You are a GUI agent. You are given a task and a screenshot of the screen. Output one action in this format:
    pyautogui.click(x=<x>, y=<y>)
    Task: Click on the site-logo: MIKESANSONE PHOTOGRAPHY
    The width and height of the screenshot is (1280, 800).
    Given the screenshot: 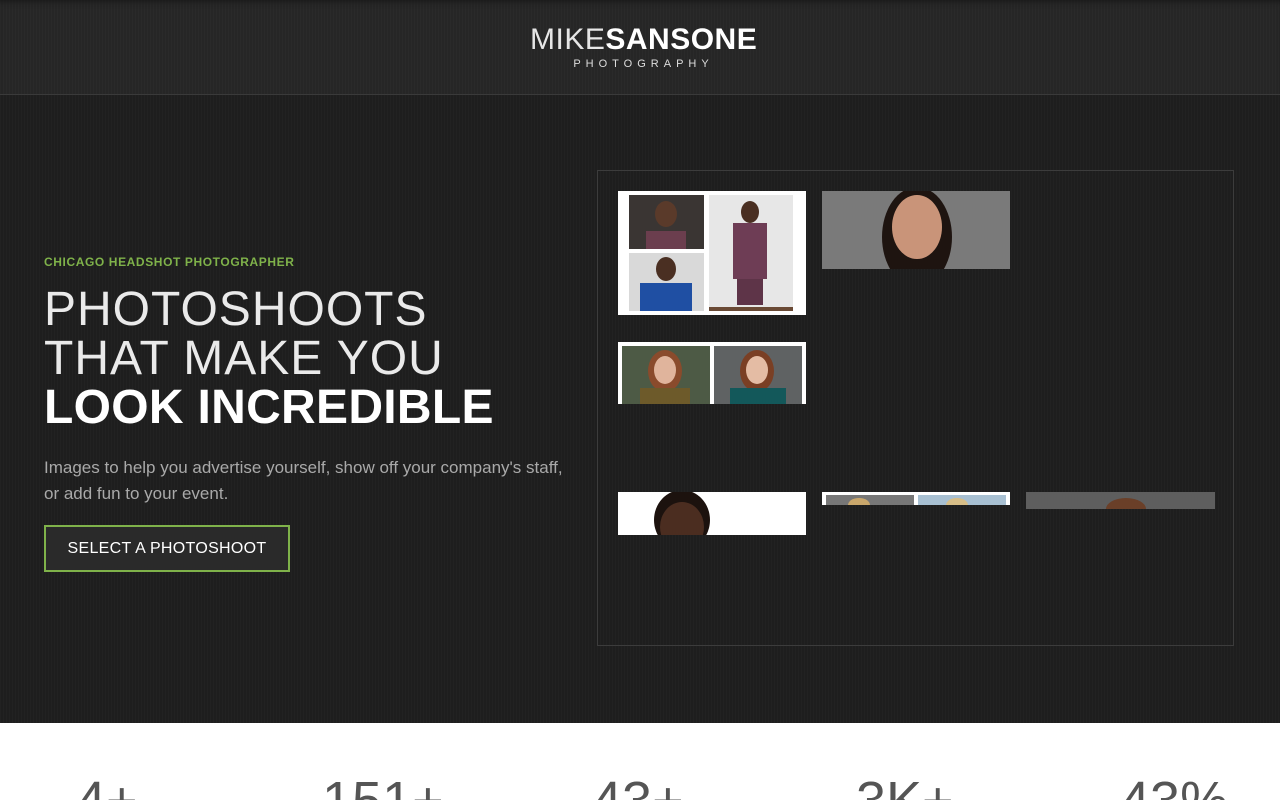 What is the action you would take?
    pyautogui.click(x=643, y=47)
    